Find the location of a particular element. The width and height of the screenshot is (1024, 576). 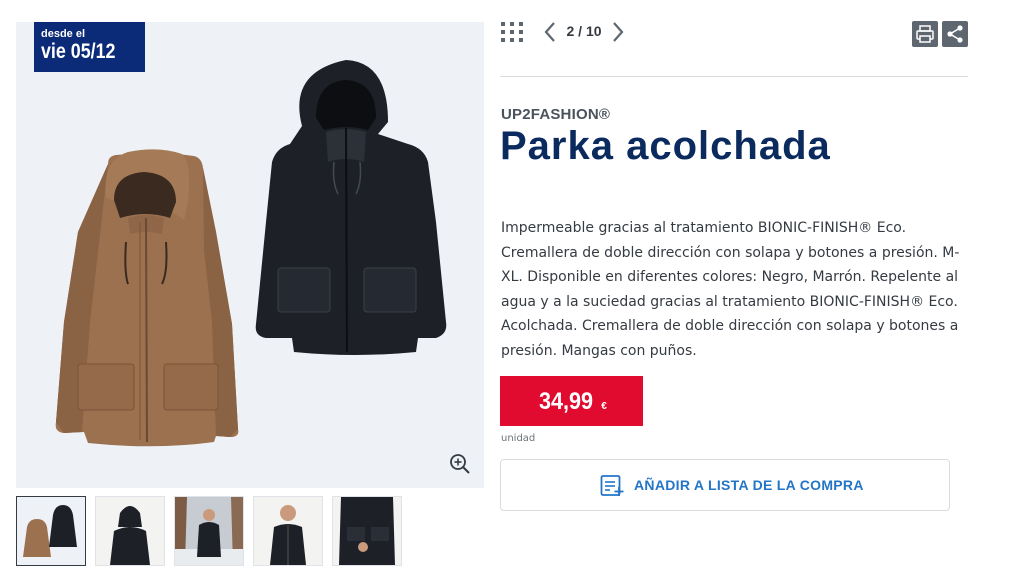

grid-icon is located at coordinates (512, 32).